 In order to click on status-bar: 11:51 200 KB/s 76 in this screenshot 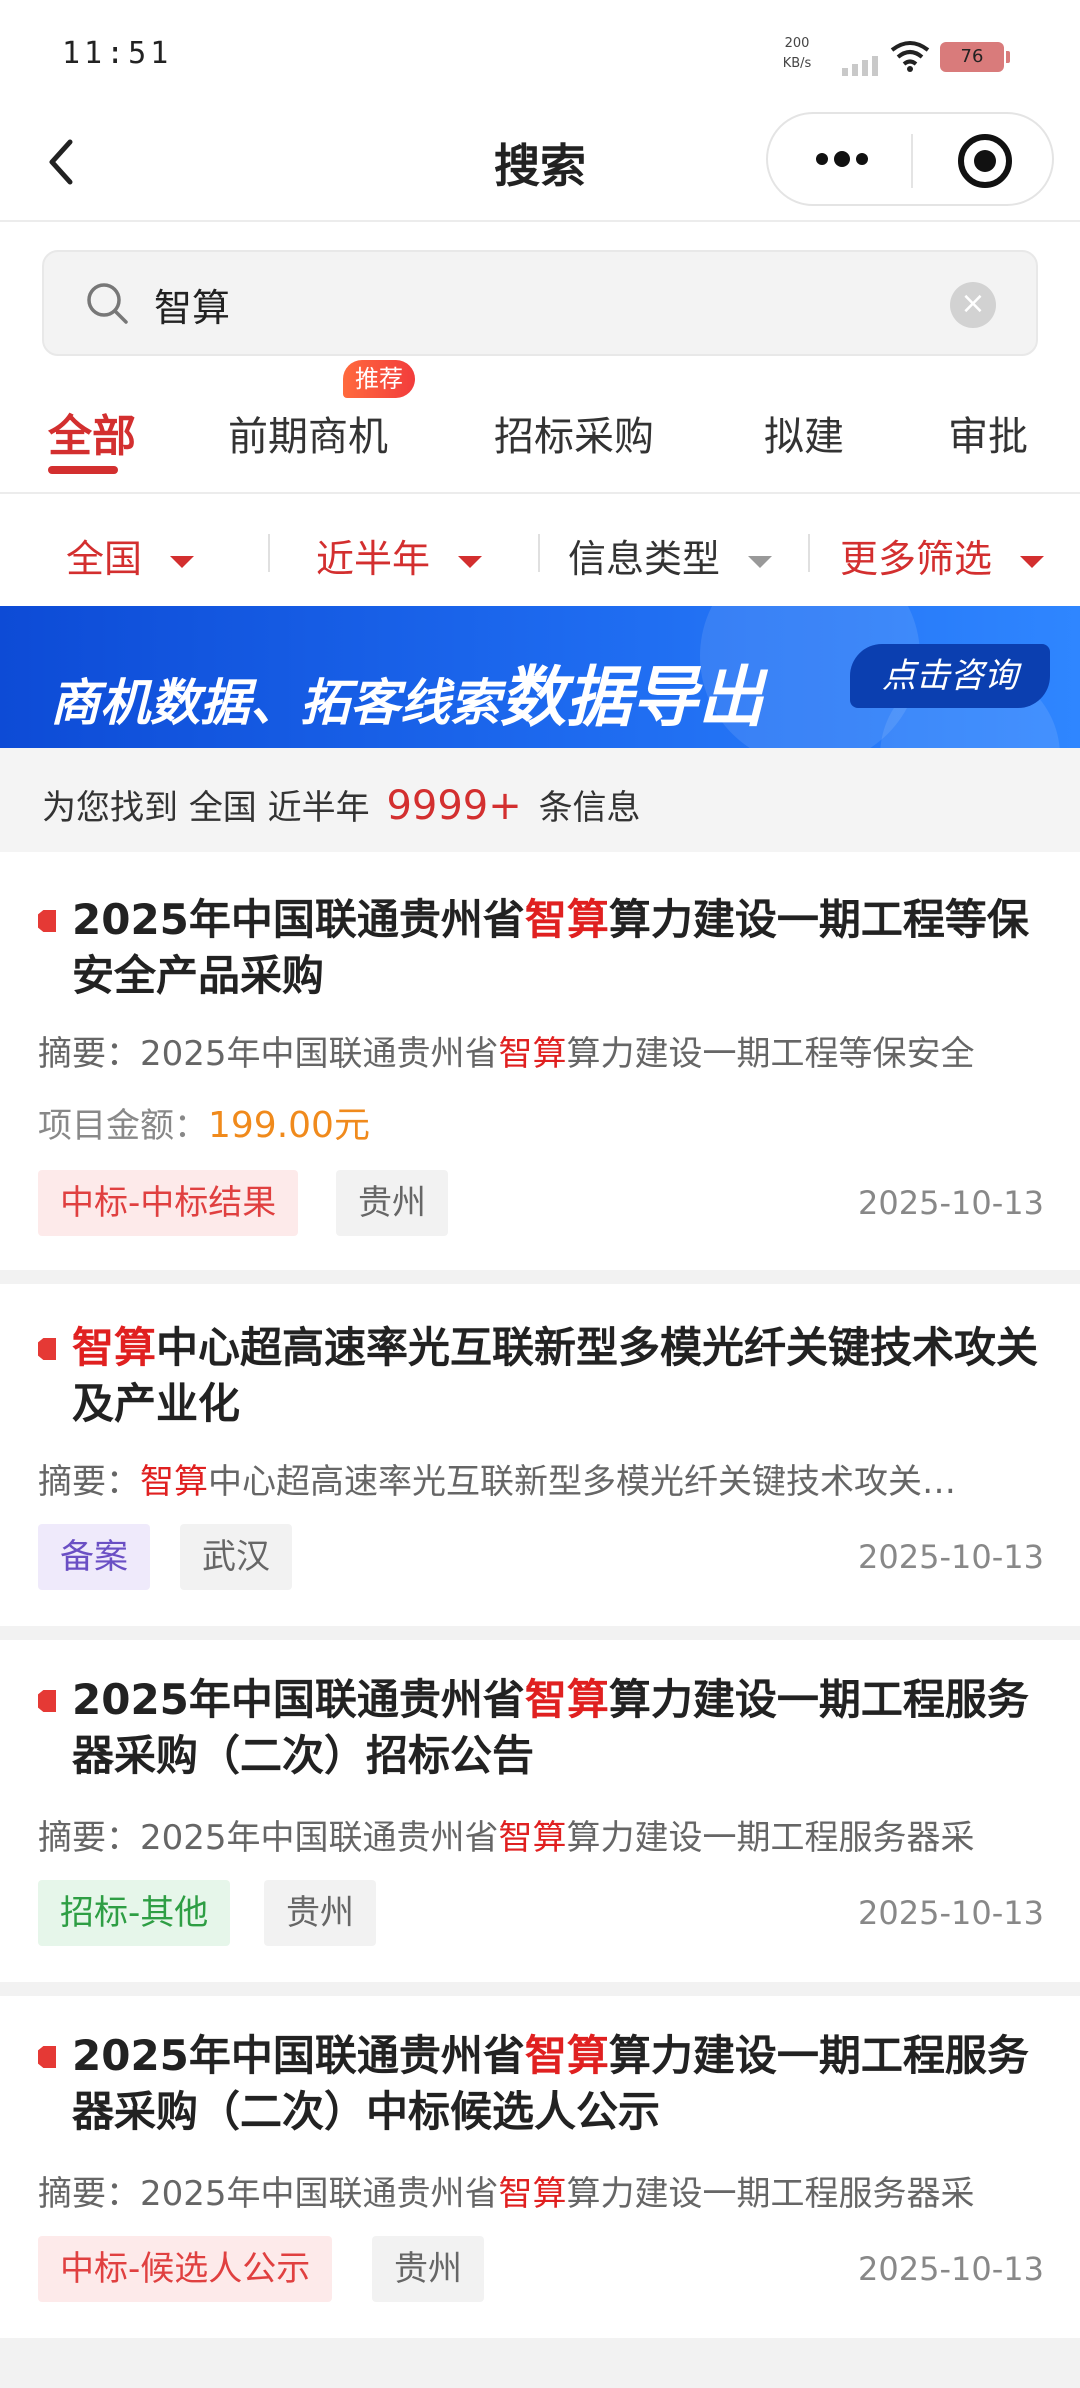, I will do `click(540, 55)`.